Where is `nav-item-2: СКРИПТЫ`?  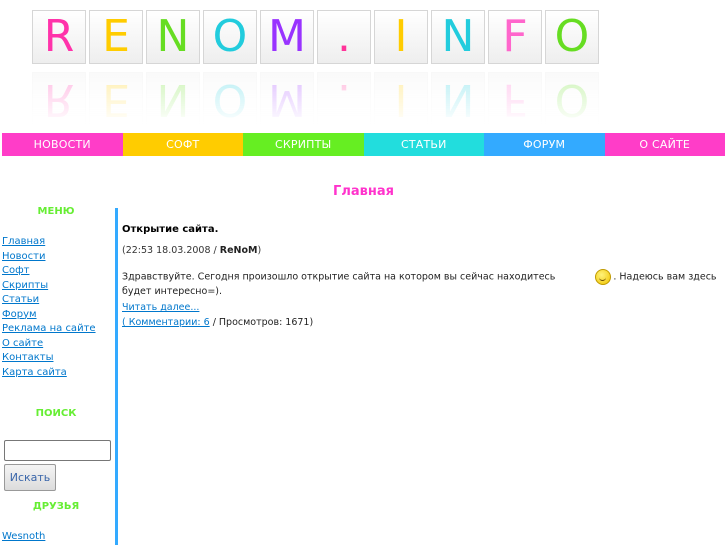 nav-item-2: СКРИПТЫ is located at coordinates (303, 144).